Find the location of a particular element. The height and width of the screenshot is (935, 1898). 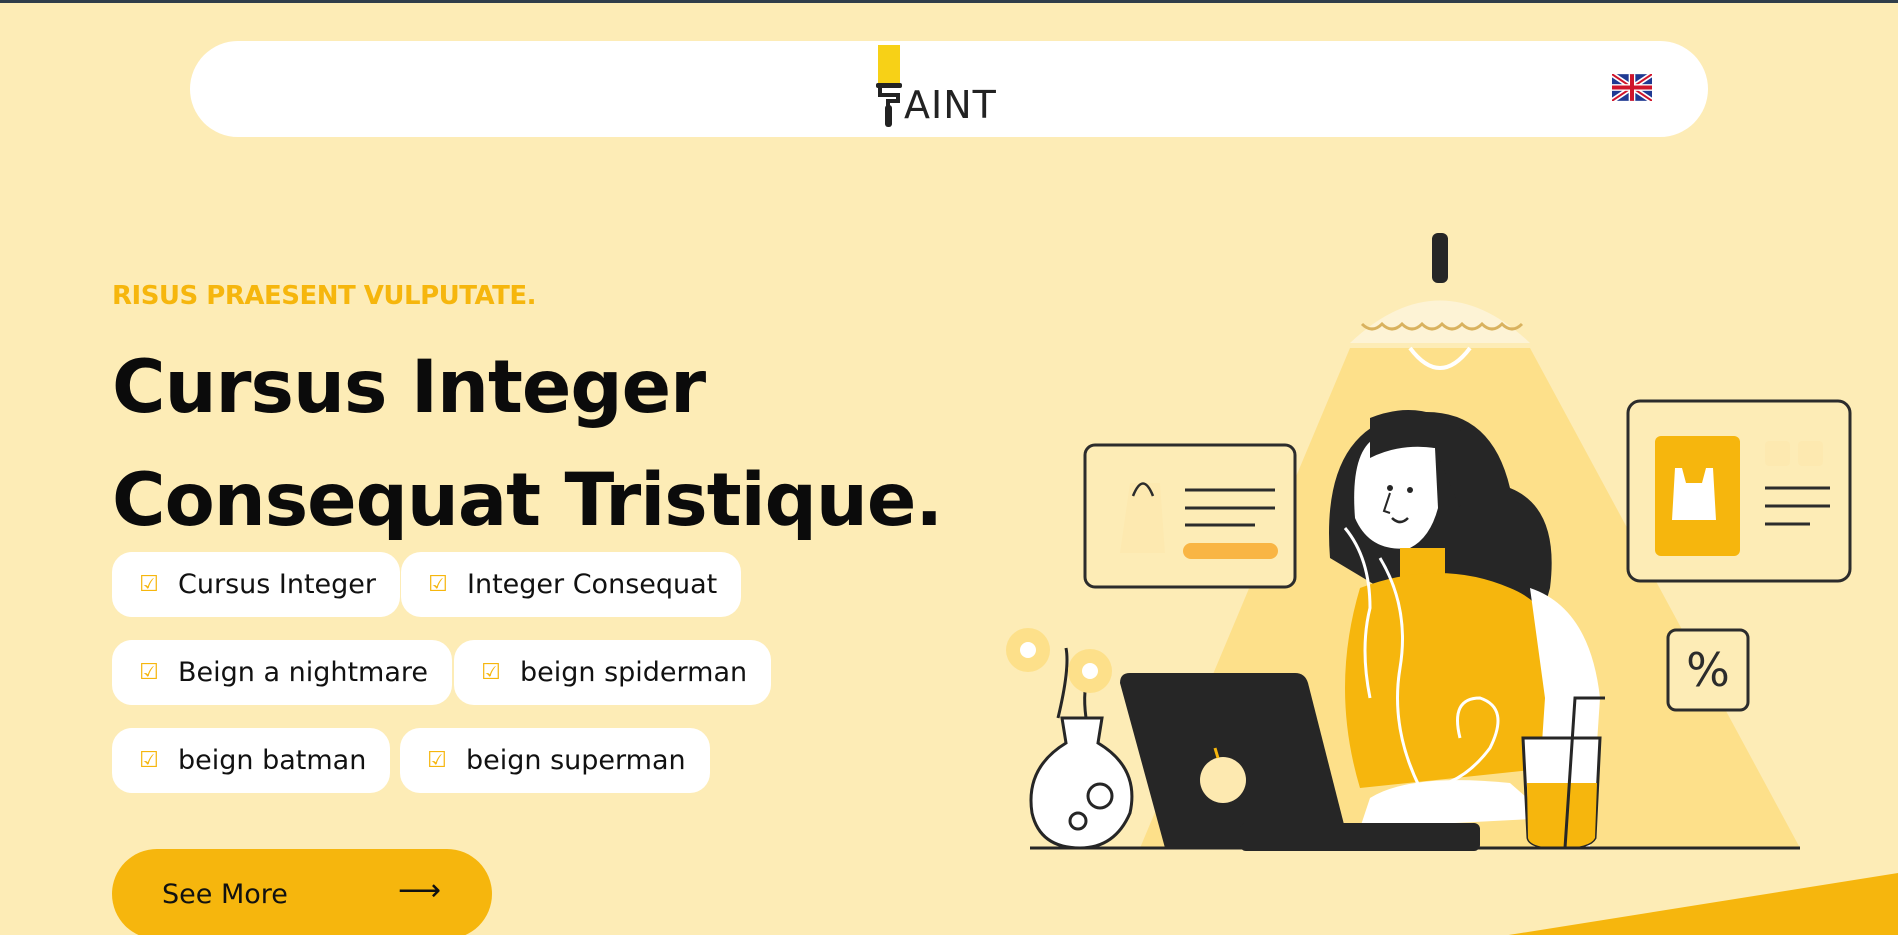

product-card-icon is located at coordinates (1739, 491).